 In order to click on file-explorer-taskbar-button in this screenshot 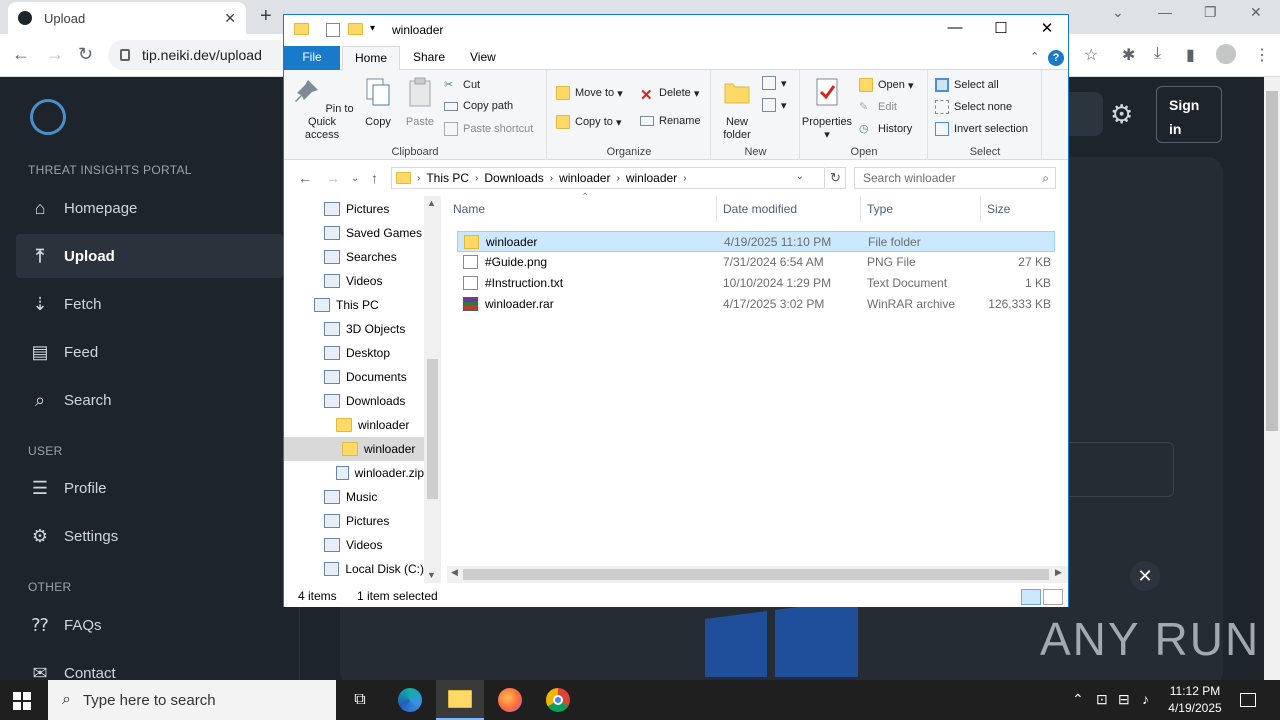, I will do `click(460, 700)`.